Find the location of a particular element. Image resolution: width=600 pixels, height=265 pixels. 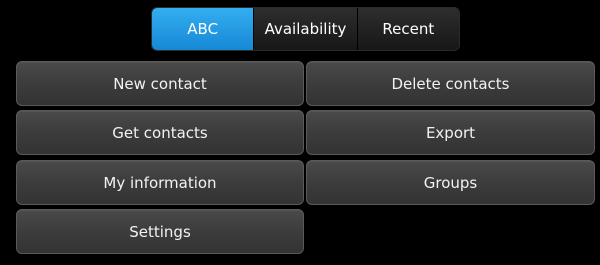

my-information-button: My information is located at coordinates (160, 182).